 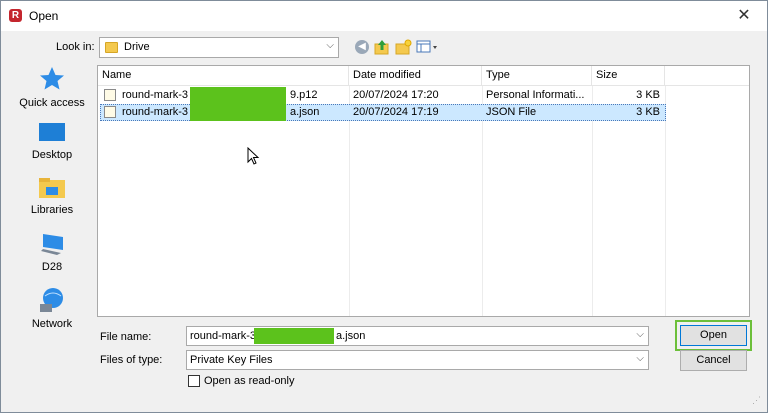 I want to click on file-name-label: File name:, so click(x=126, y=337).